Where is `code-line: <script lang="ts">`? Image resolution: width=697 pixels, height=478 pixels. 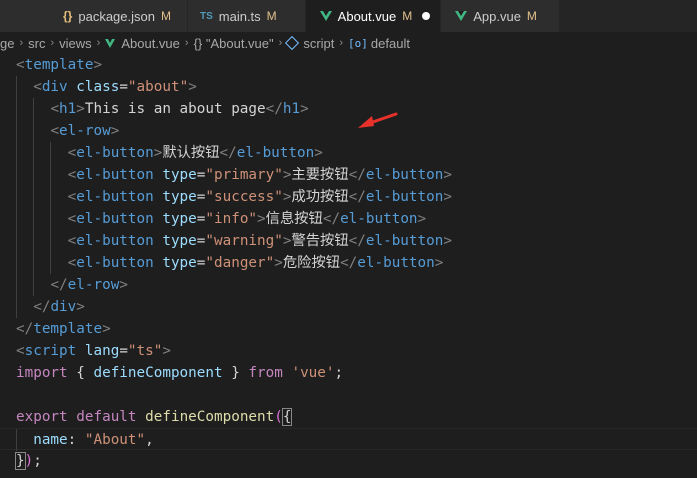 code-line: <script lang="ts"> is located at coordinates (348, 351).